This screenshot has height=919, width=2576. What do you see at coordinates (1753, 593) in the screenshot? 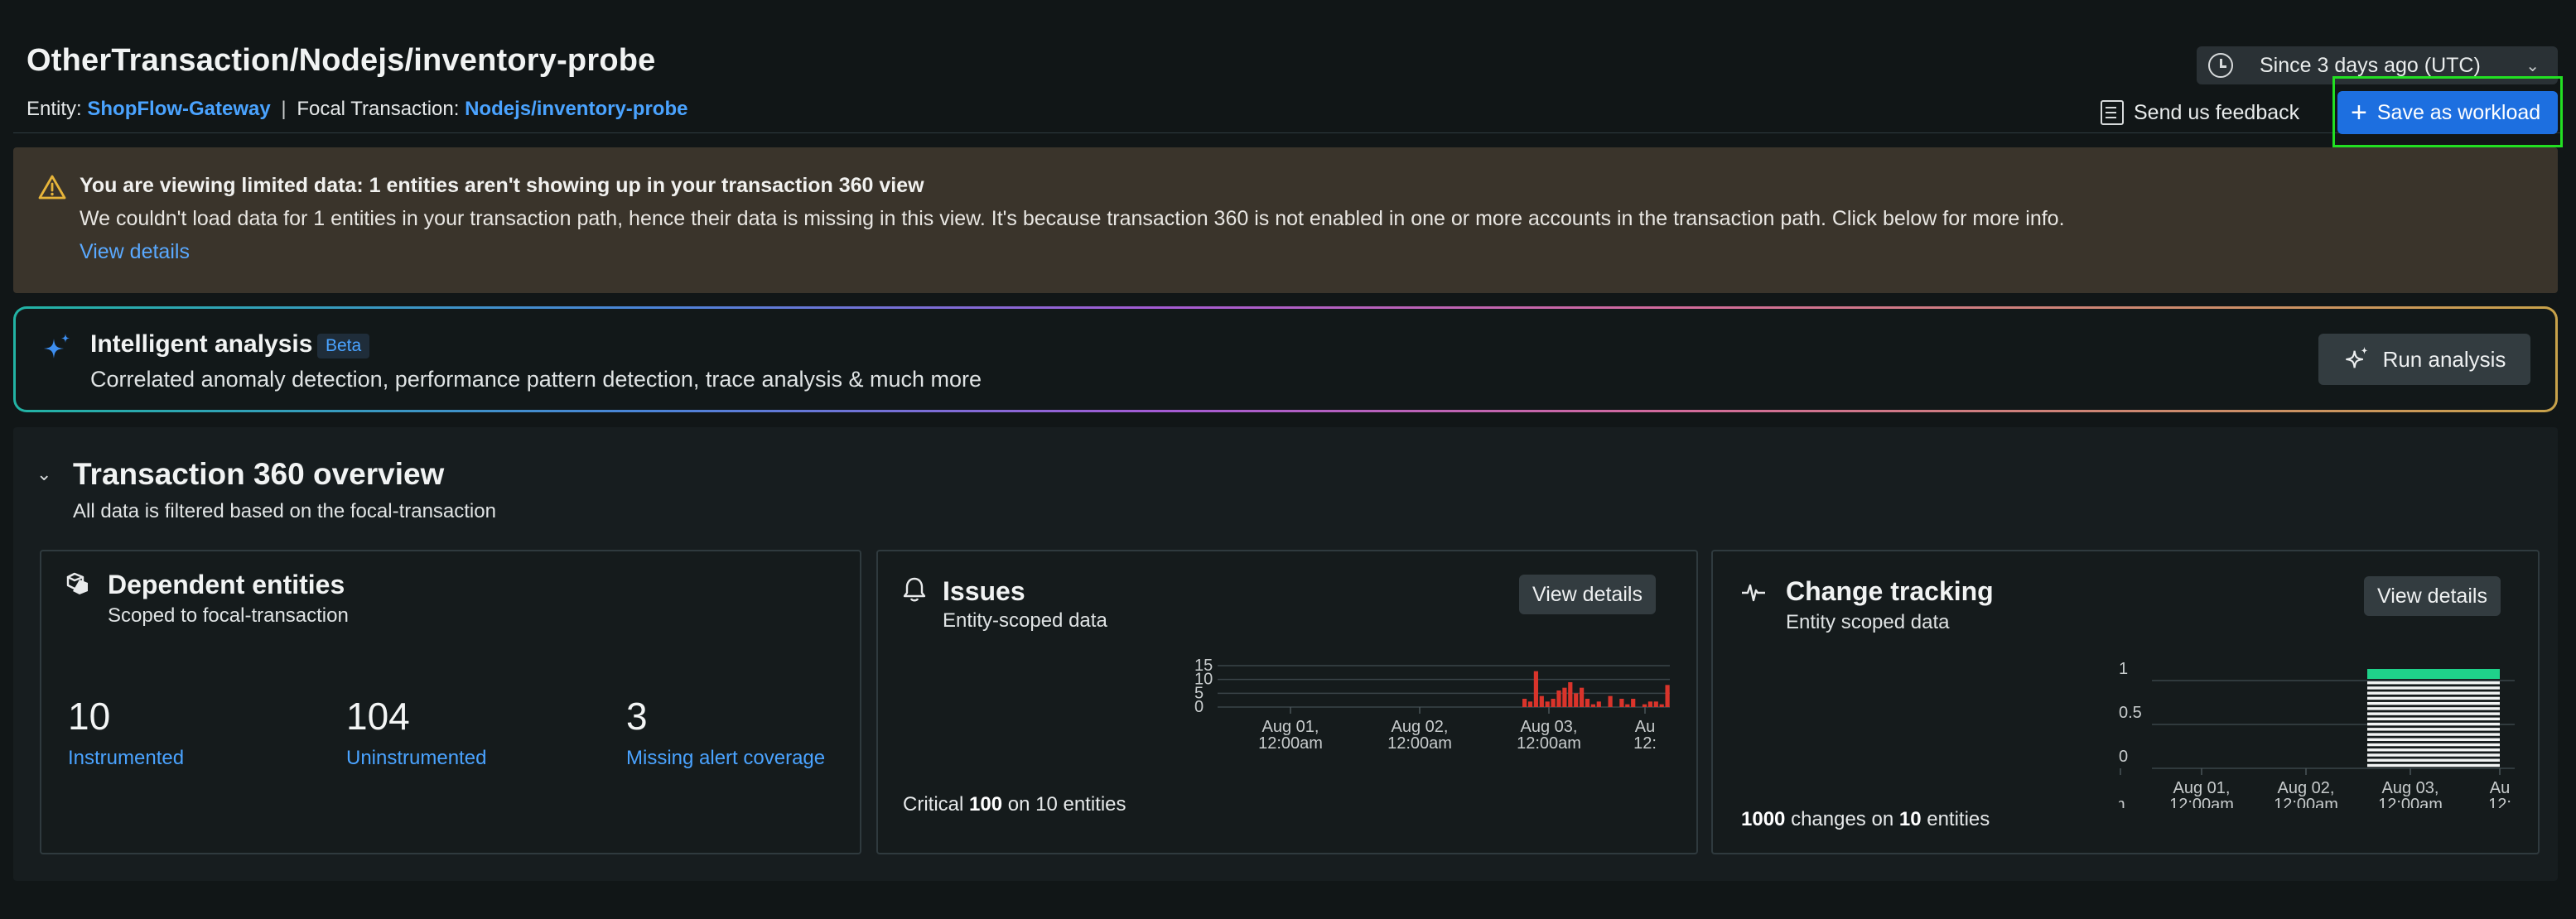
I see `pulse-icon` at bounding box center [1753, 593].